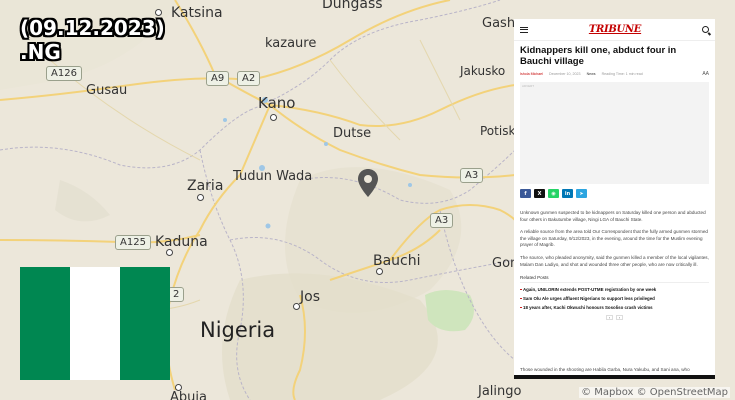 This screenshot has height=400, width=735. I want to click on tribune-logo: TRIBUNE, so click(615, 29).